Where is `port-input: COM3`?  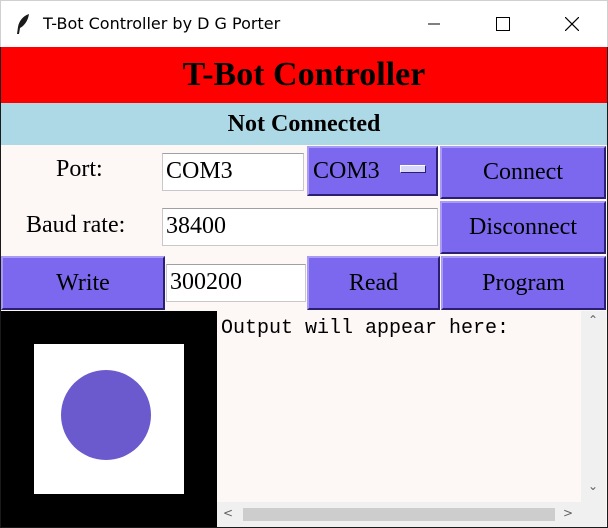 port-input: COM3 is located at coordinates (233, 172).